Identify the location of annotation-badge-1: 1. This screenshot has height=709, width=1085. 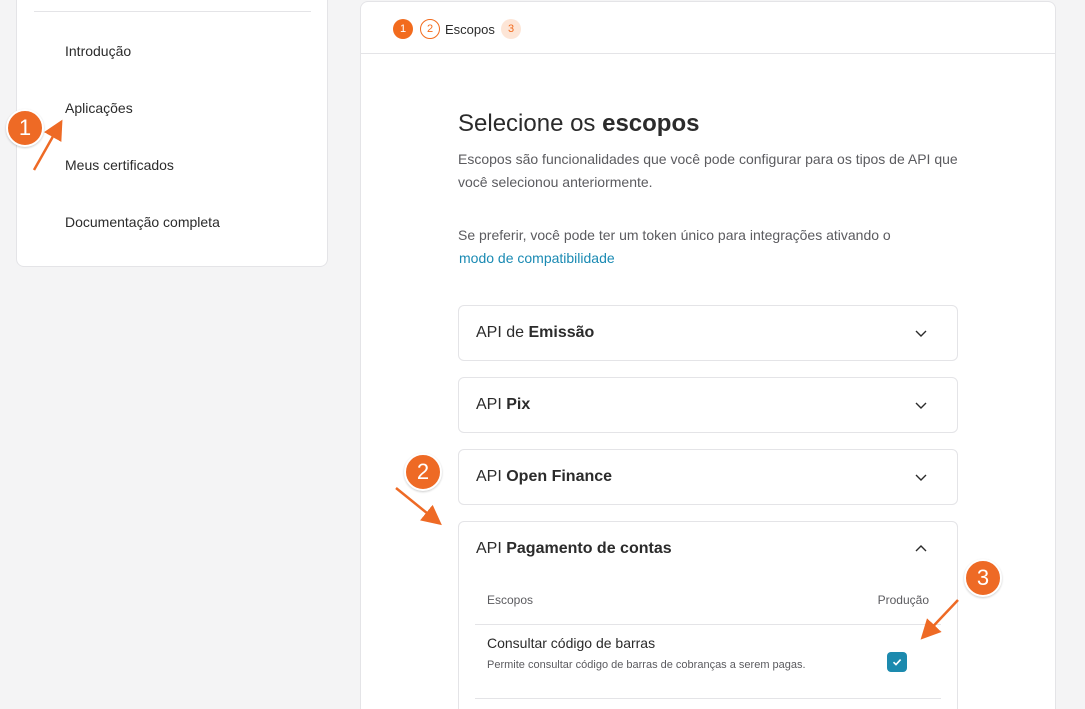
(25, 128).